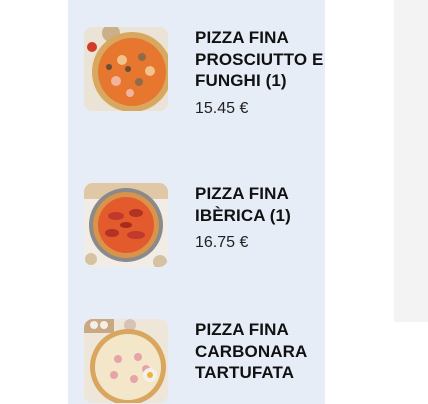 Image resolution: width=428 pixels, height=404 pixels. Describe the element at coordinates (222, 242) in the screenshot. I see `item-price: 16.75 €` at that location.